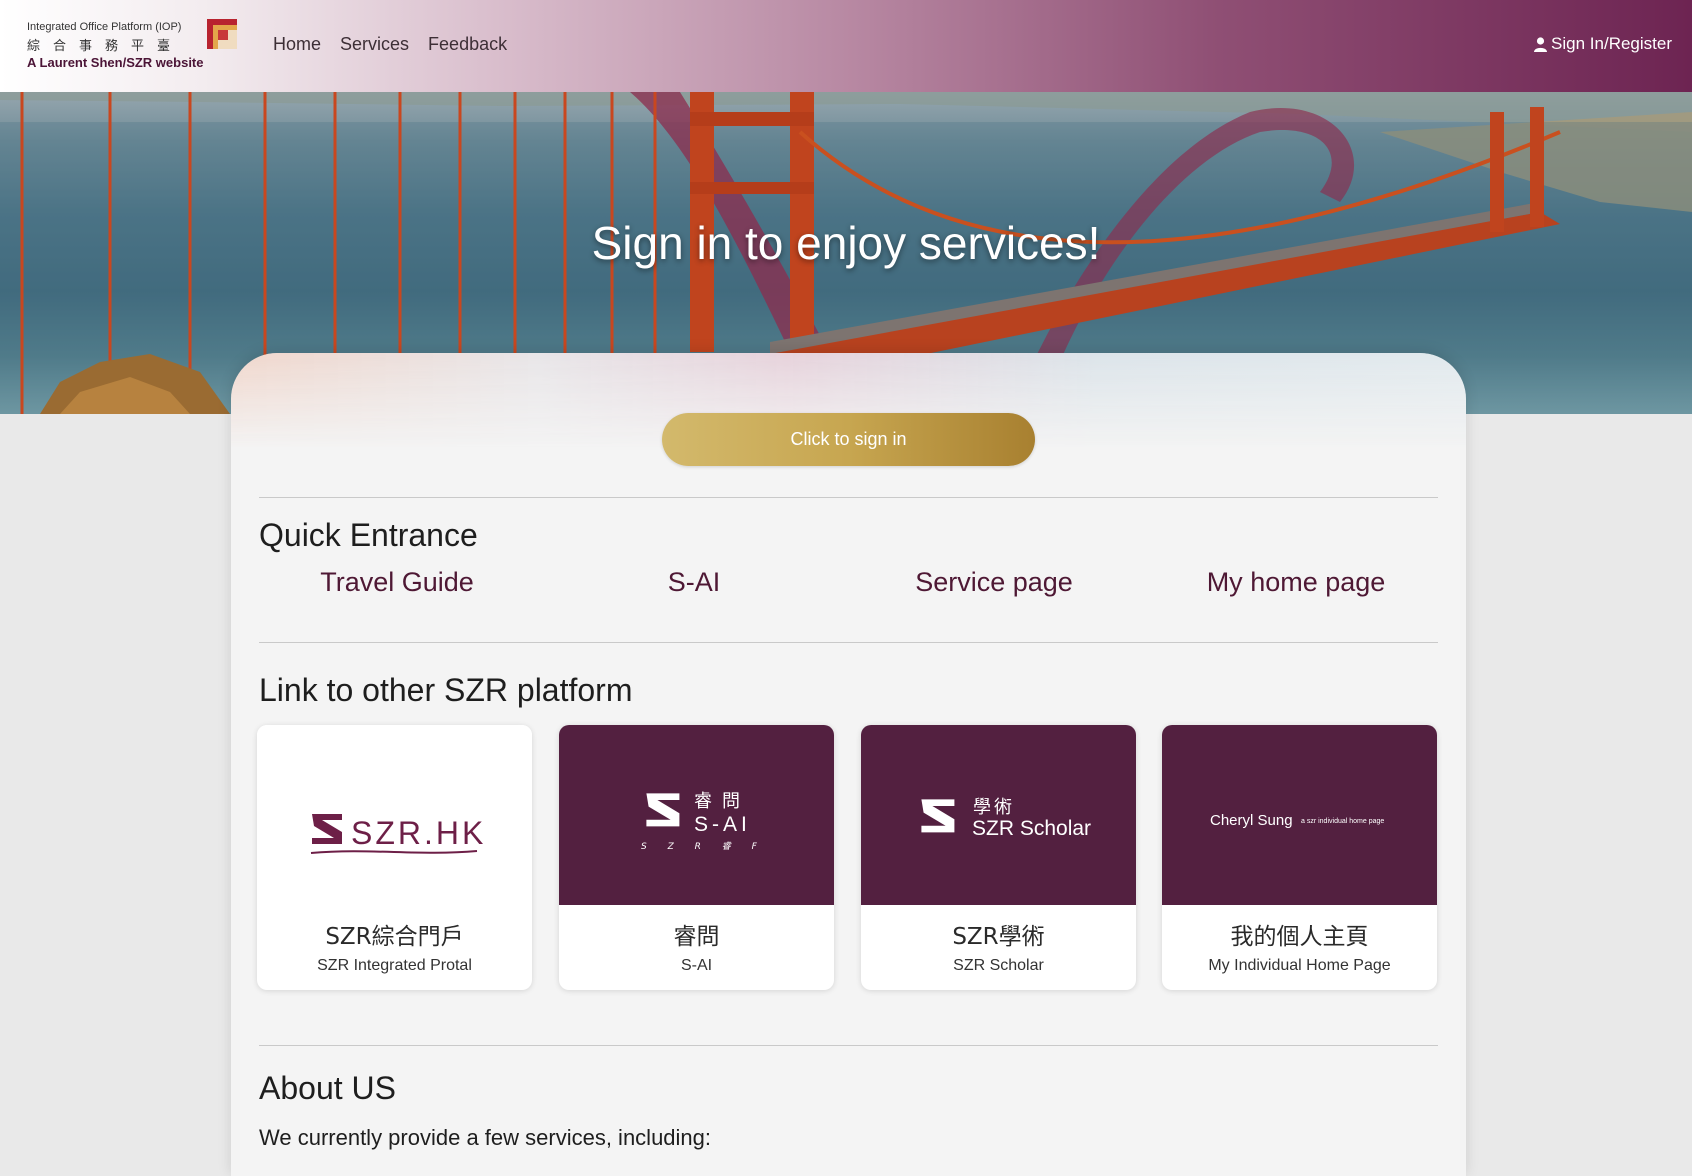 Image resolution: width=1692 pixels, height=1176 pixels. What do you see at coordinates (327, 1088) in the screenshot?
I see `about-us-title: About US` at bounding box center [327, 1088].